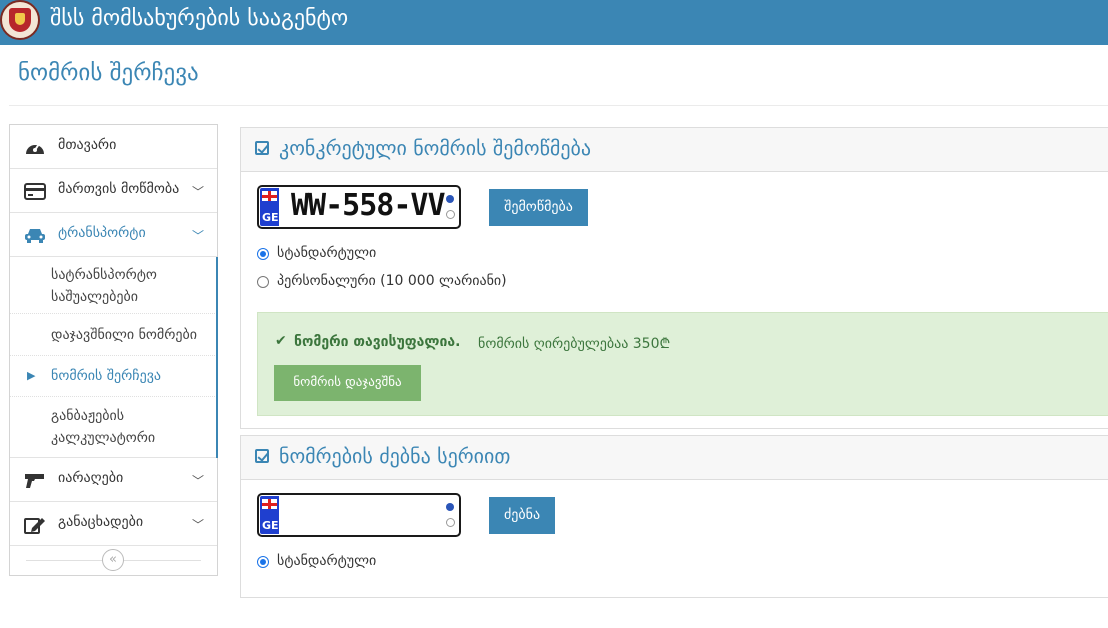  What do you see at coordinates (392, 281) in the screenshot?
I see `personal-radio-label: პერსონალური (10 000 ლარიანი)` at bounding box center [392, 281].